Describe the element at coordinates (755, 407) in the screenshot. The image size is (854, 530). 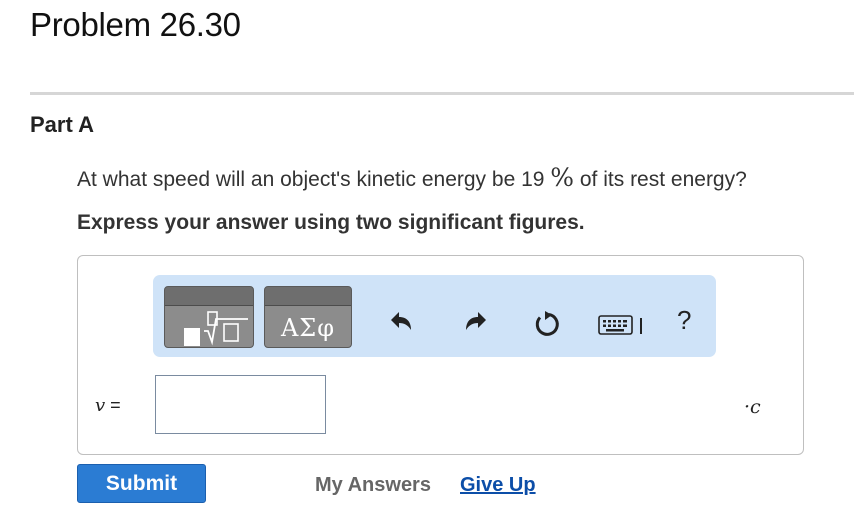
I see `unit-symbol: c` at that location.